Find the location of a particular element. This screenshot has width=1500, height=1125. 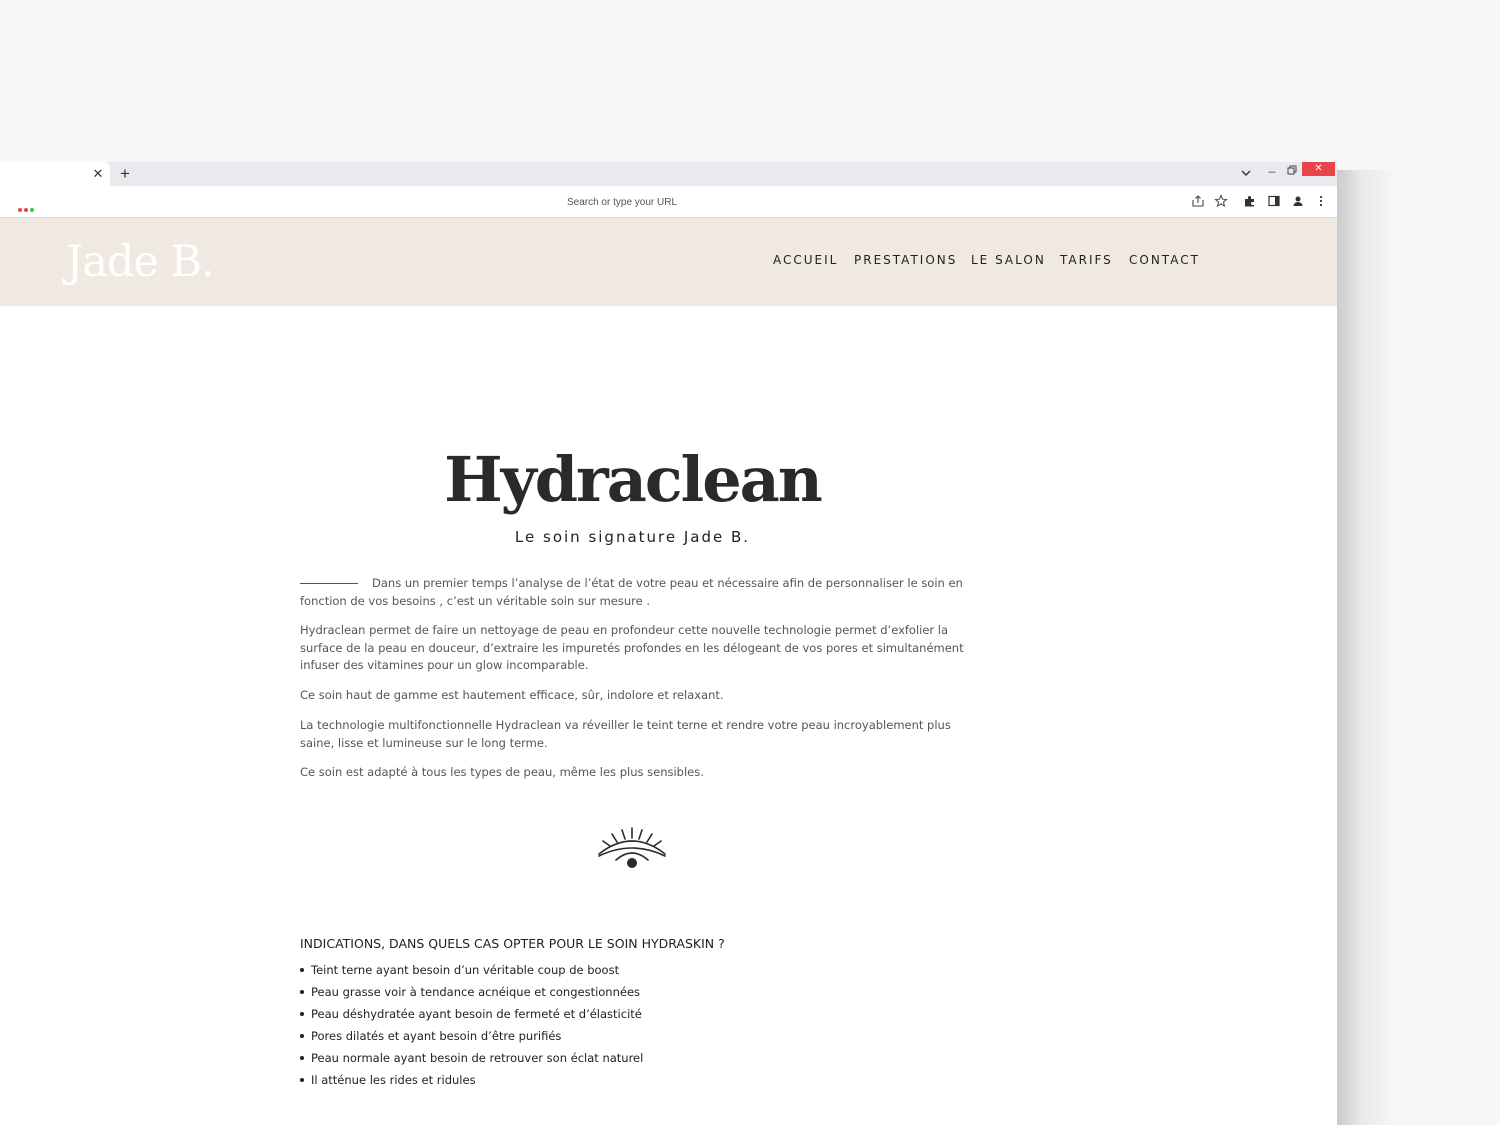

more-icon is located at coordinates (1321, 201).